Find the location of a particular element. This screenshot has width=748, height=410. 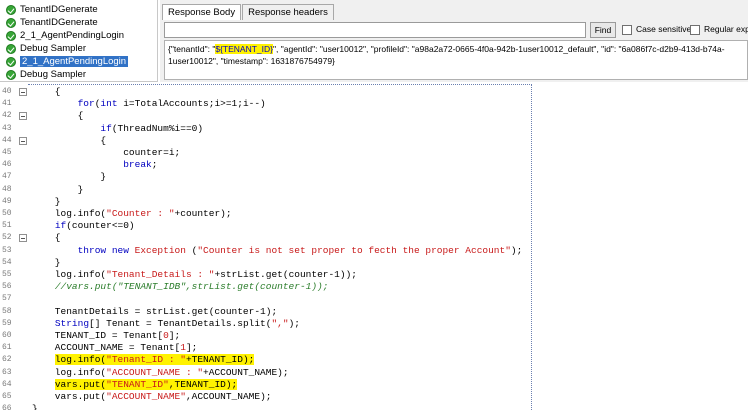

line-number: 66 is located at coordinates (7, 407).